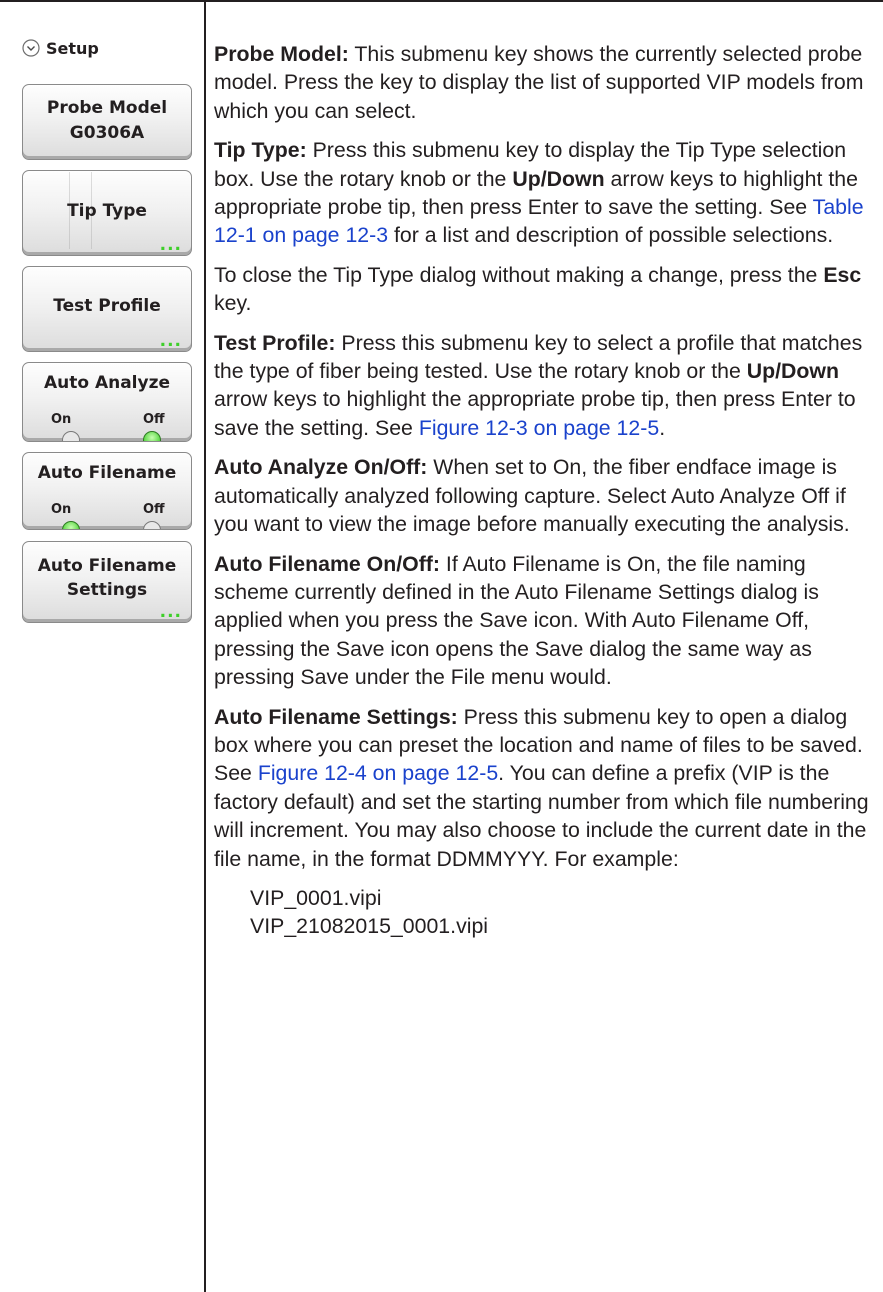  Describe the element at coordinates (562, 912) in the screenshot. I see `filename-examples: VIP_0001.vipi VIP_21082015_0001.vipi` at that location.